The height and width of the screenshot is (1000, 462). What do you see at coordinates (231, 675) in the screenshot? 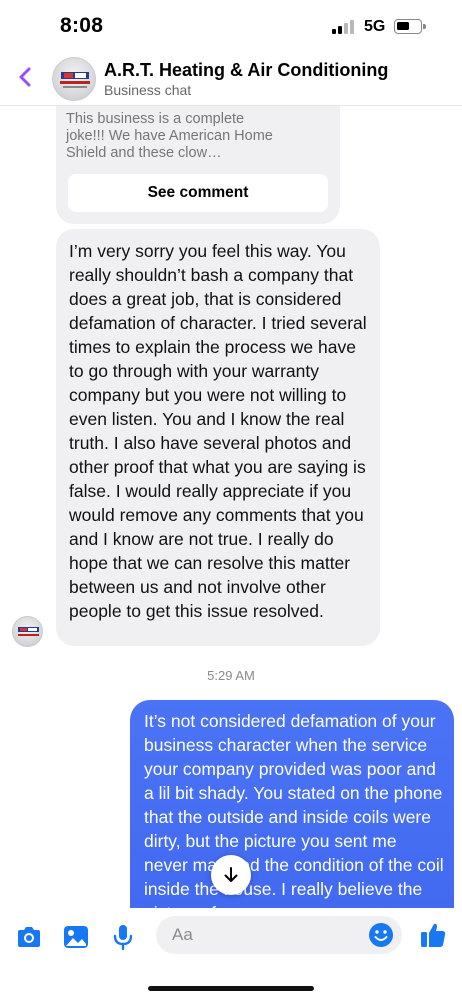
I see `message-timestamp: 5:29 AM` at bounding box center [231, 675].